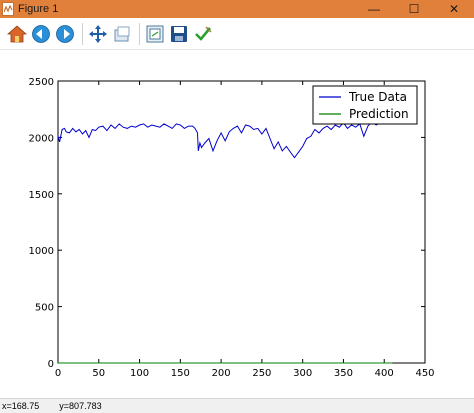  Describe the element at coordinates (221, 373) in the screenshot. I see `x-tick-label: 200` at that location.